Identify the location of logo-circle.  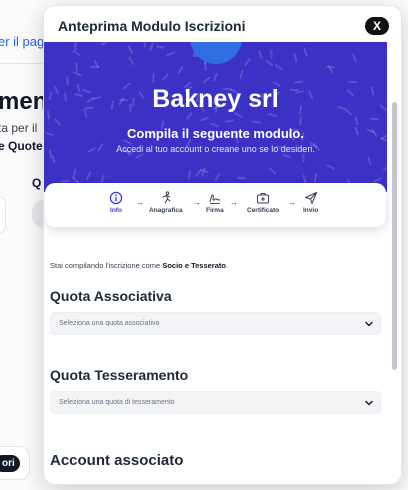
(216, 53).